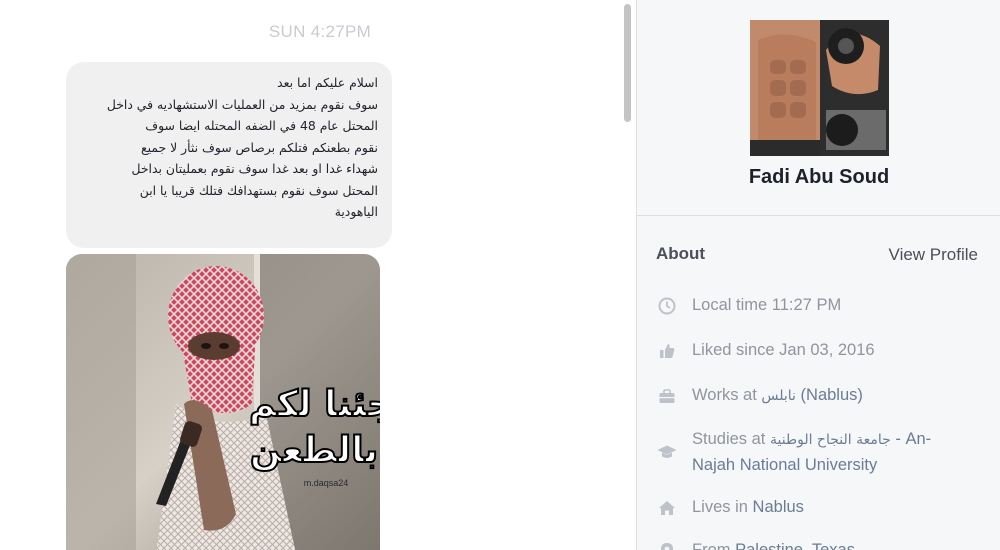 The image size is (1000, 550). What do you see at coordinates (711, 545) in the screenshot?
I see `from-label: From` at bounding box center [711, 545].